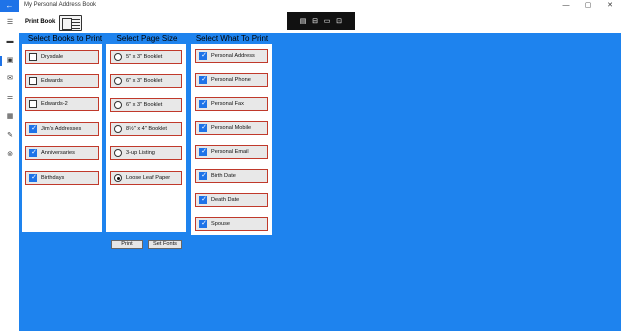 The height and width of the screenshot is (331, 621). What do you see at coordinates (10, 23) in the screenshot?
I see `hamburger-menu-icon: ☰` at bounding box center [10, 23].